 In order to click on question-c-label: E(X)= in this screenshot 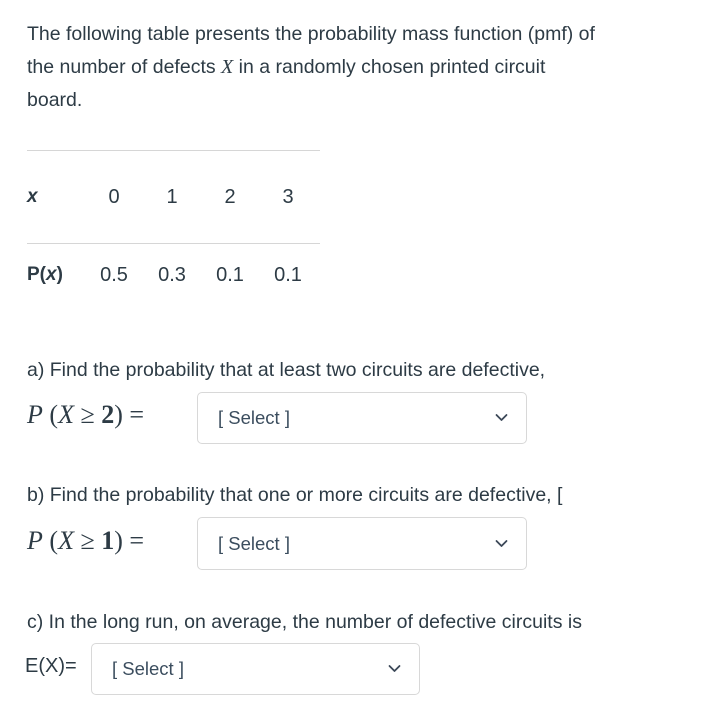, I will do `click(51, 666)`.